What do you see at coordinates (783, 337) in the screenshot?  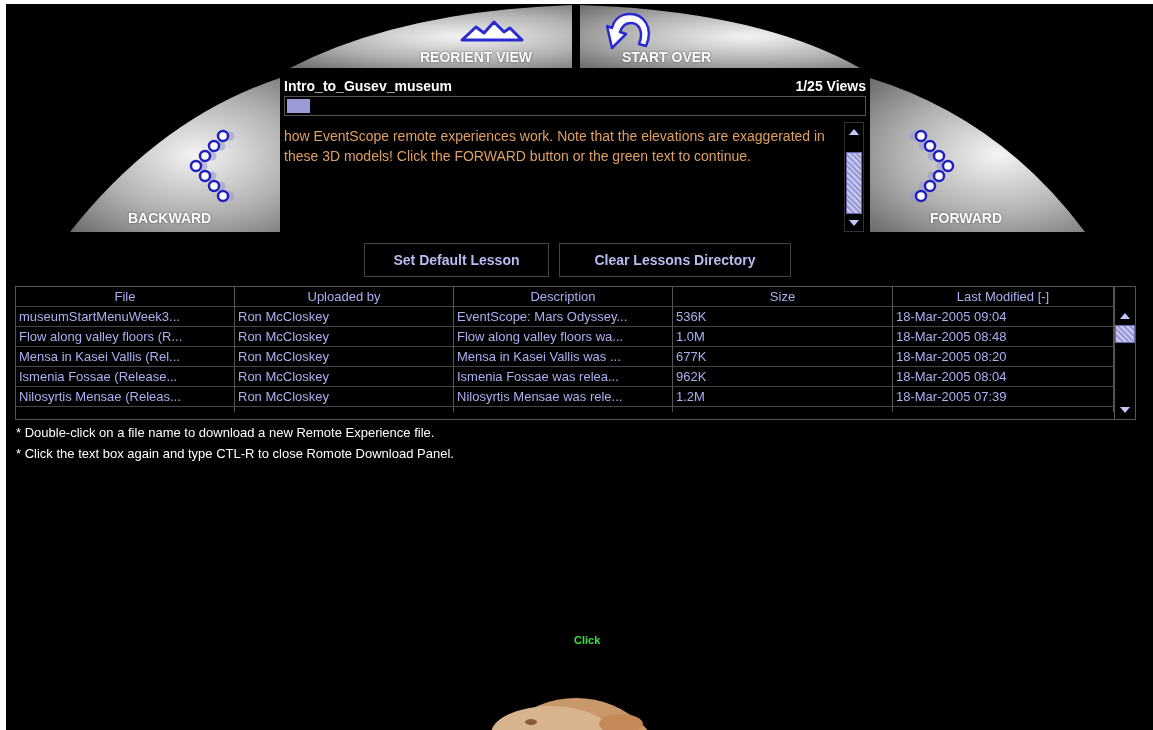 I see `table-cell: 1.0M` at bounding box center [783, 337].